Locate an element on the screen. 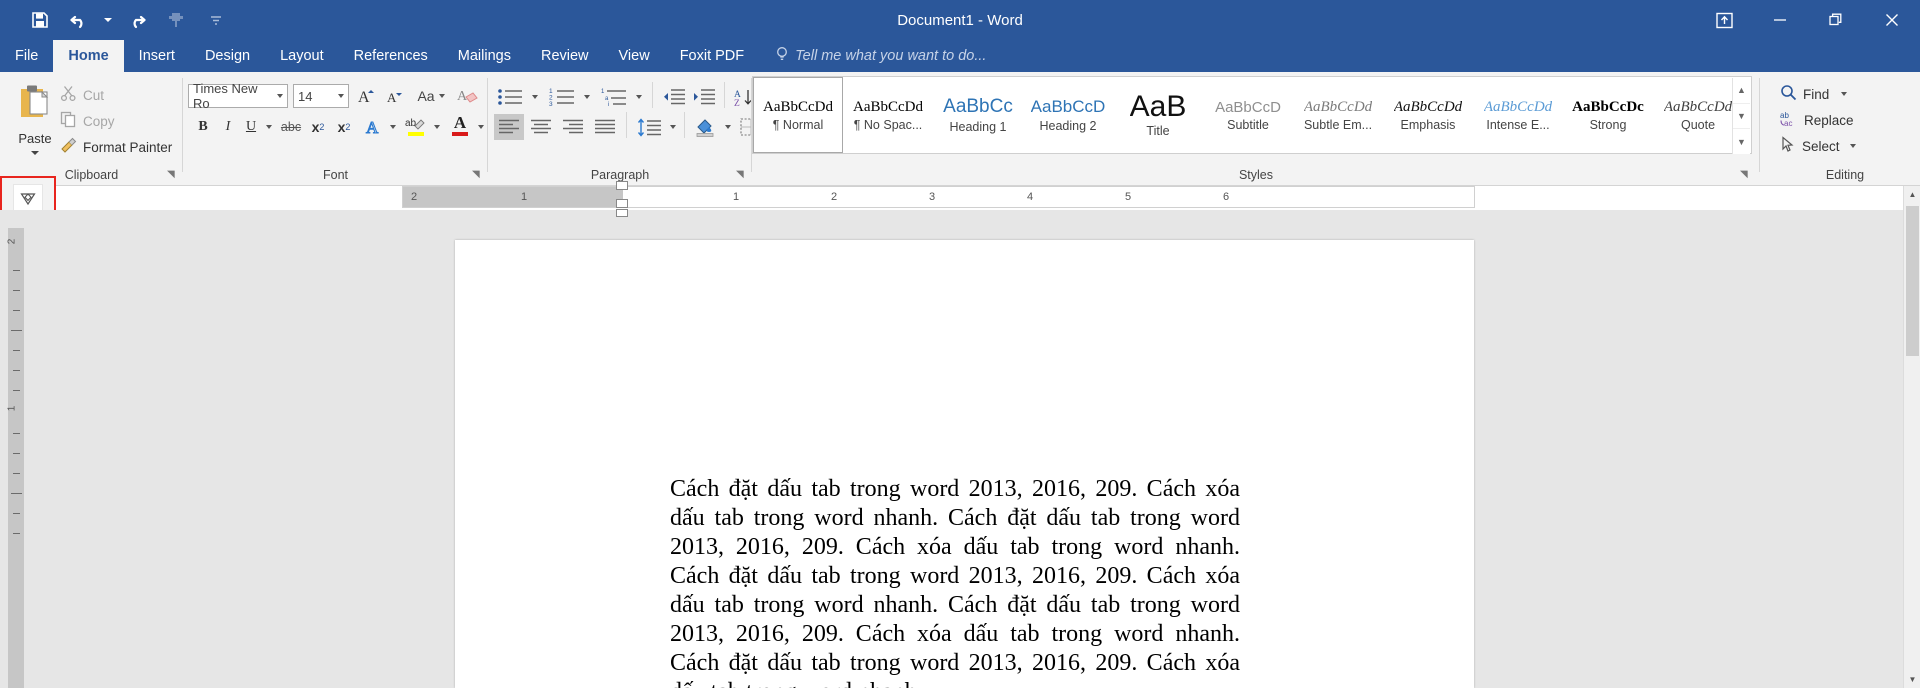 The height and width of the screenshot is (688, 1920). tab-view: View is located at coordinates (634, 56).